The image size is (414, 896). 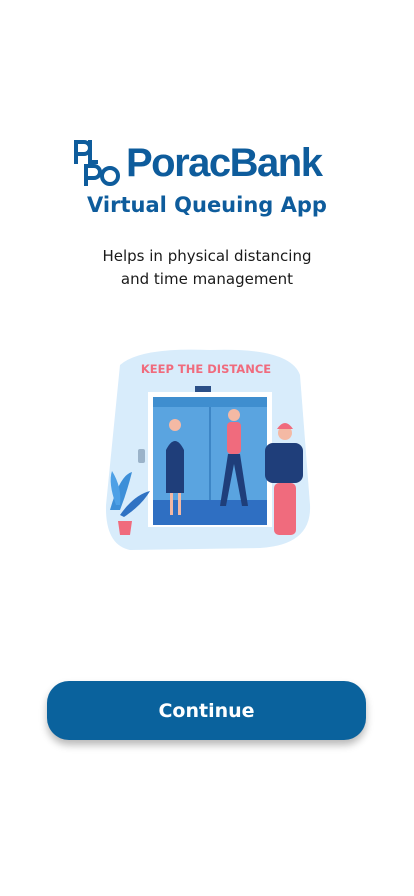 I want to click on app-subtitle: Virtual Queuing App, so click(x=207, y=205).